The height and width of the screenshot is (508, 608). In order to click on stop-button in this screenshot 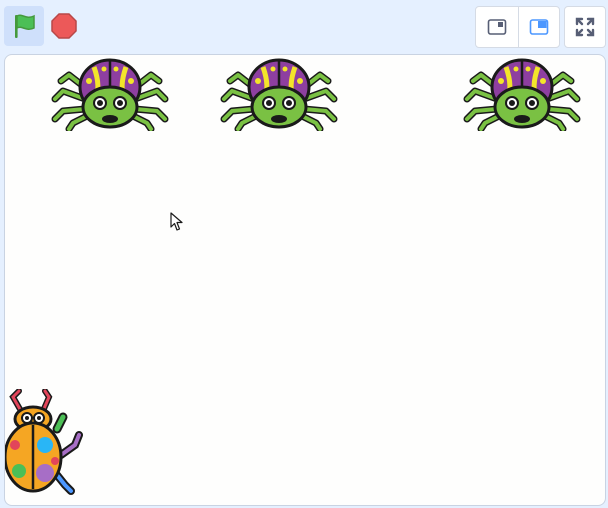, I will do `click(64, 26)`.